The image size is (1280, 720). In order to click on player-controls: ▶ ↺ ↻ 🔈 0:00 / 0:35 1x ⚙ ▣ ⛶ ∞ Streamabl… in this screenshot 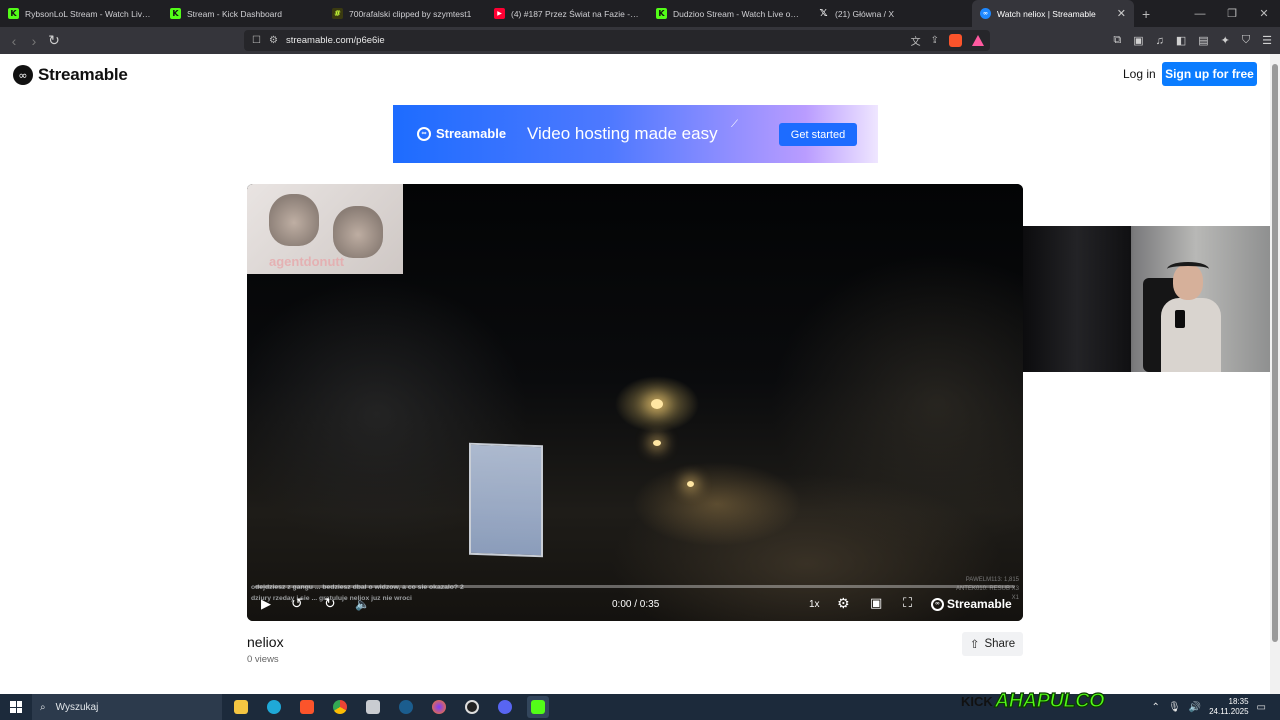, I will do `click(635, 605)`.